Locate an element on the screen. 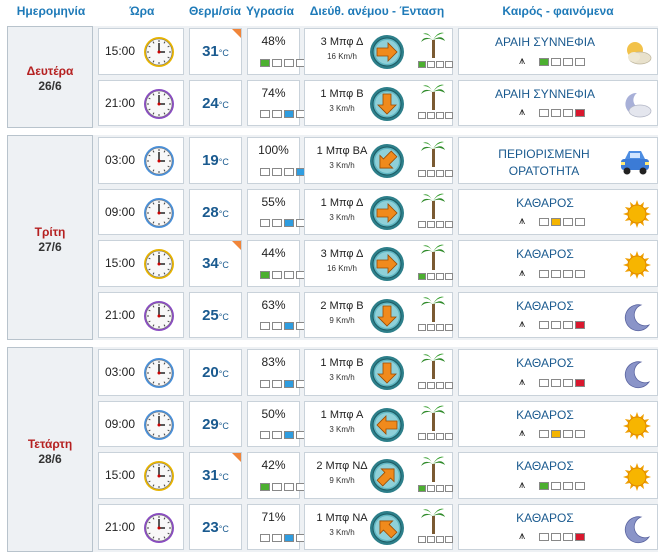 This screenshot has height=552, width=667. forecast-row: 21:00 25°C 63% 2 Μπφ Β 9 Km/h ΚΑΘΑΡΟΣ ⩚ is located at coordinates (333, 314).